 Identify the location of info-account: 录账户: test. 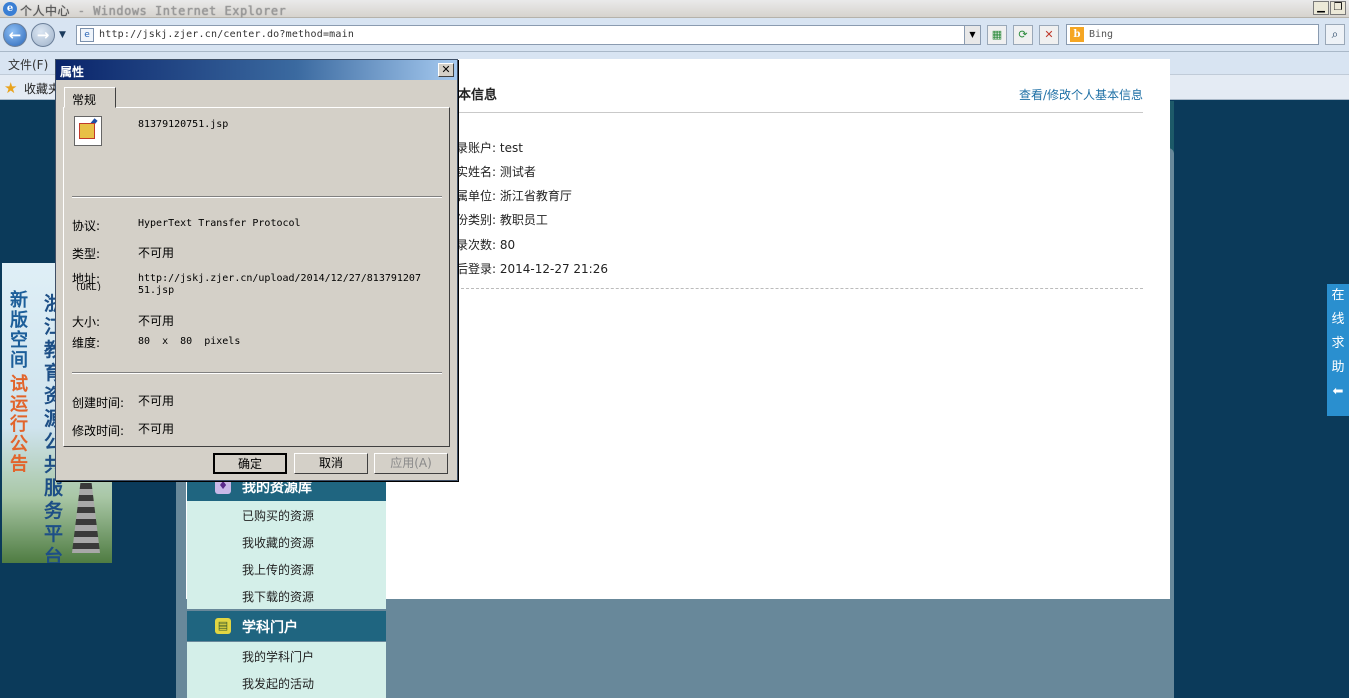
(489, 148).